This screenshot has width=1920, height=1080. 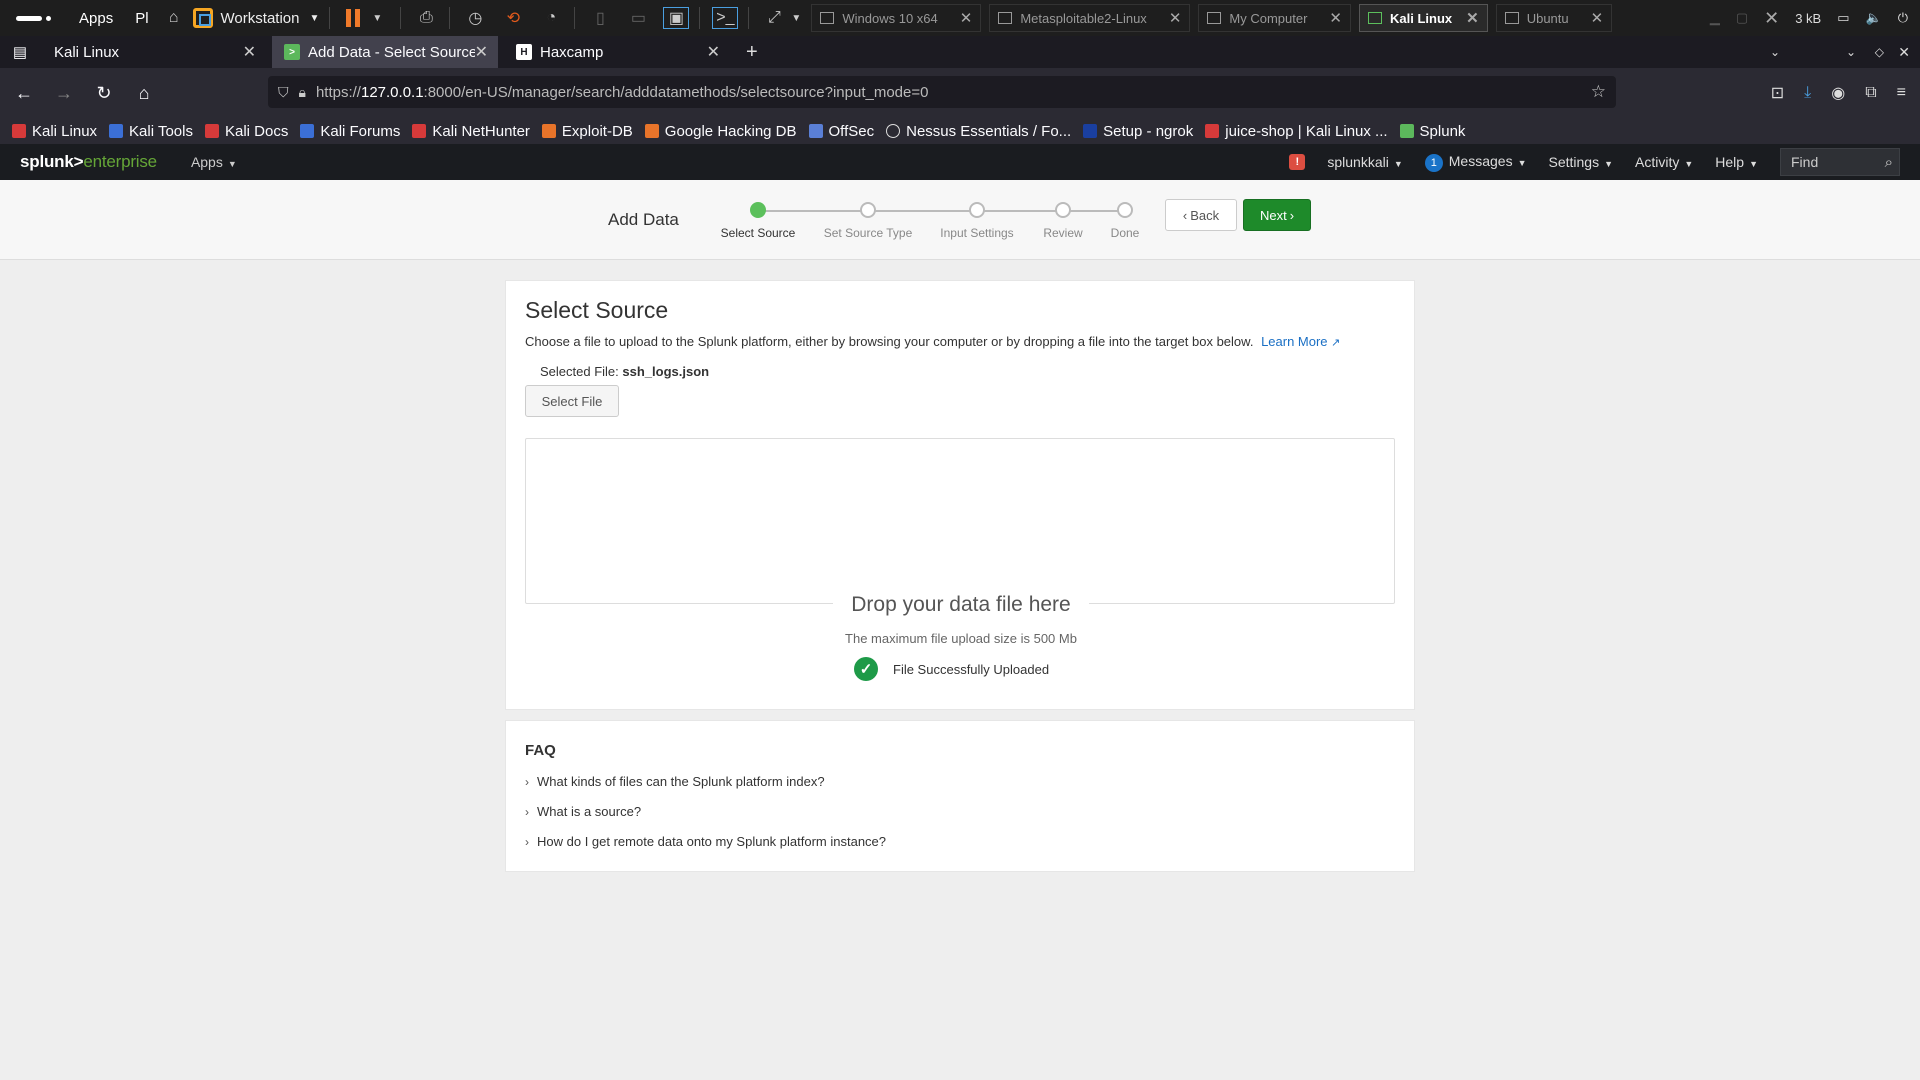 I want to click on home-icon: ⌂, so click(x=144, y=93).